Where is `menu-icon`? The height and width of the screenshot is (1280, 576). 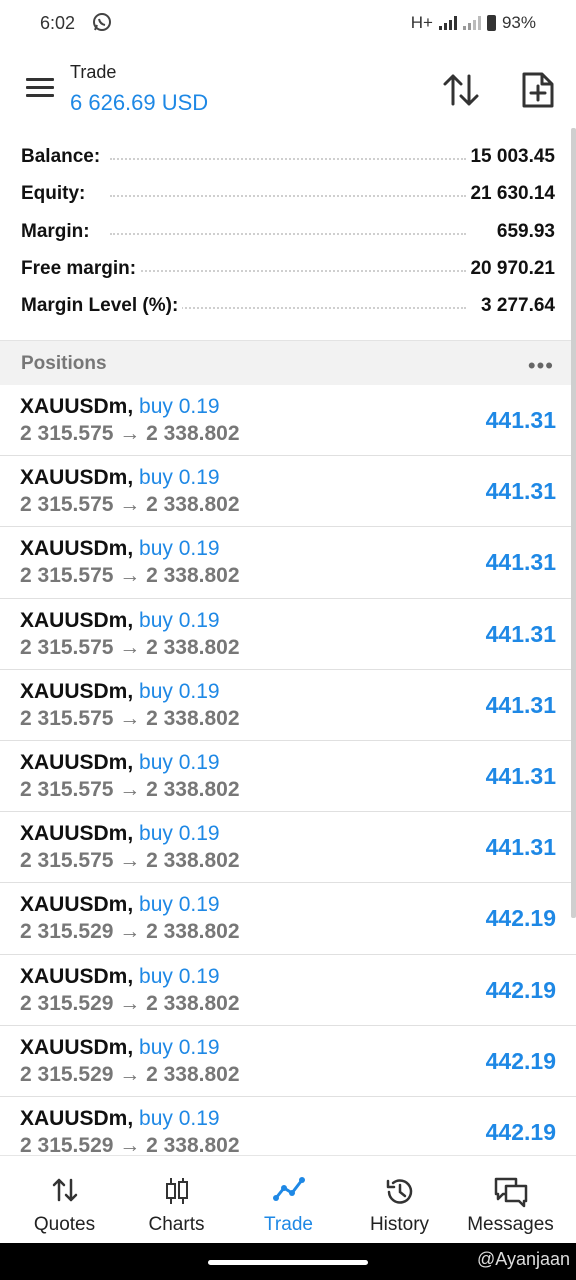 menu-icon is located at coordinates (40, 89).